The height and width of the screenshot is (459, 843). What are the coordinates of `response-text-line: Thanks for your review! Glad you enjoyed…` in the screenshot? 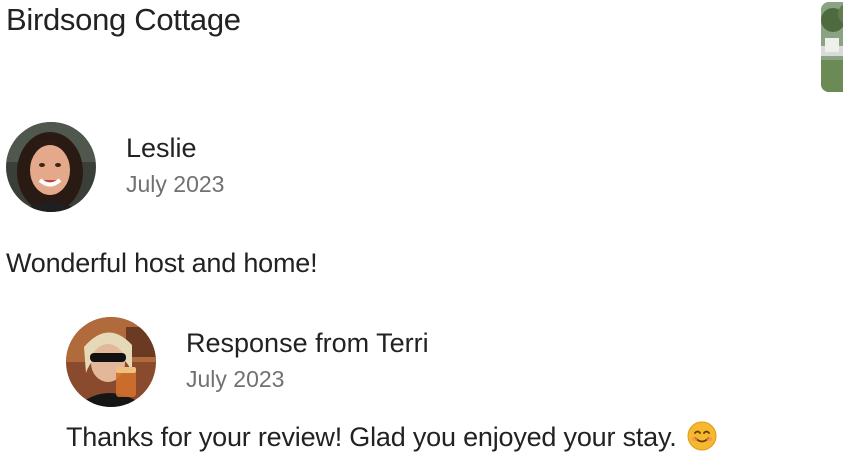 It's located at (391, 439).